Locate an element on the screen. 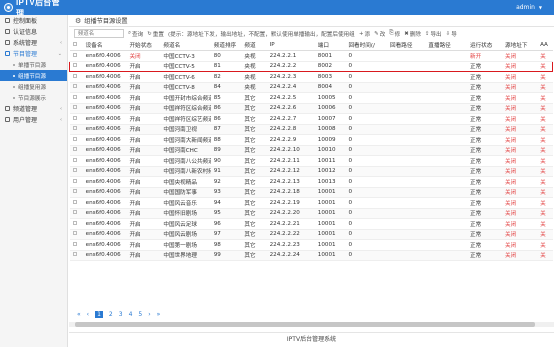 The width and height of the screenshot is (554, 347). column-header: 源地址下 is located at coordinates (520, 45).